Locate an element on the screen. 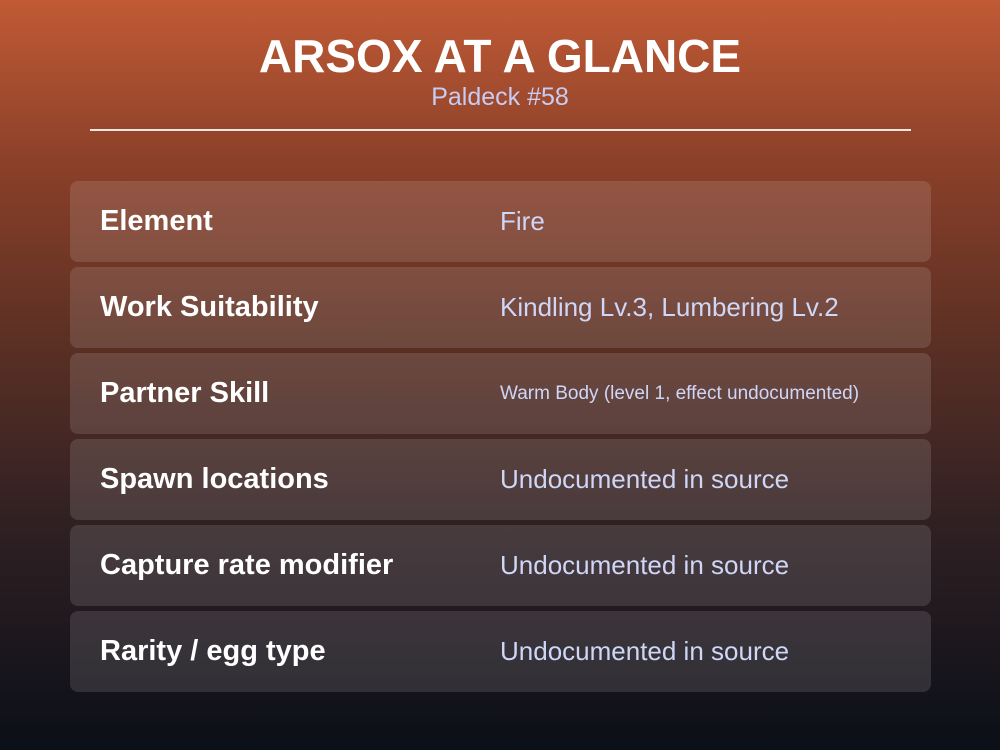 The width and height of the screenshot is (1000, 750). info-row-rarity: Rarity / egg type Undocumented in source is located at coordinates (500, 651).